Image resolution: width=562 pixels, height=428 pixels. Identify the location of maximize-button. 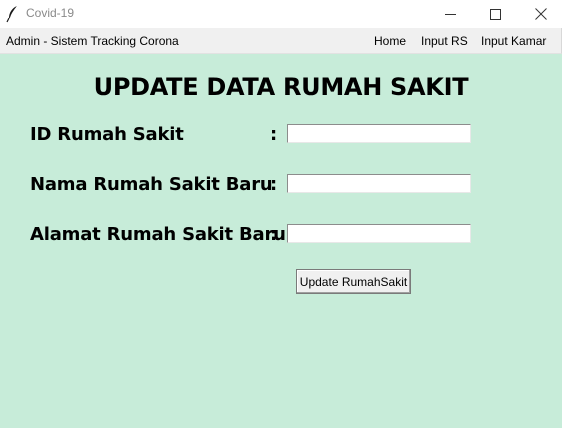
(495, 14).